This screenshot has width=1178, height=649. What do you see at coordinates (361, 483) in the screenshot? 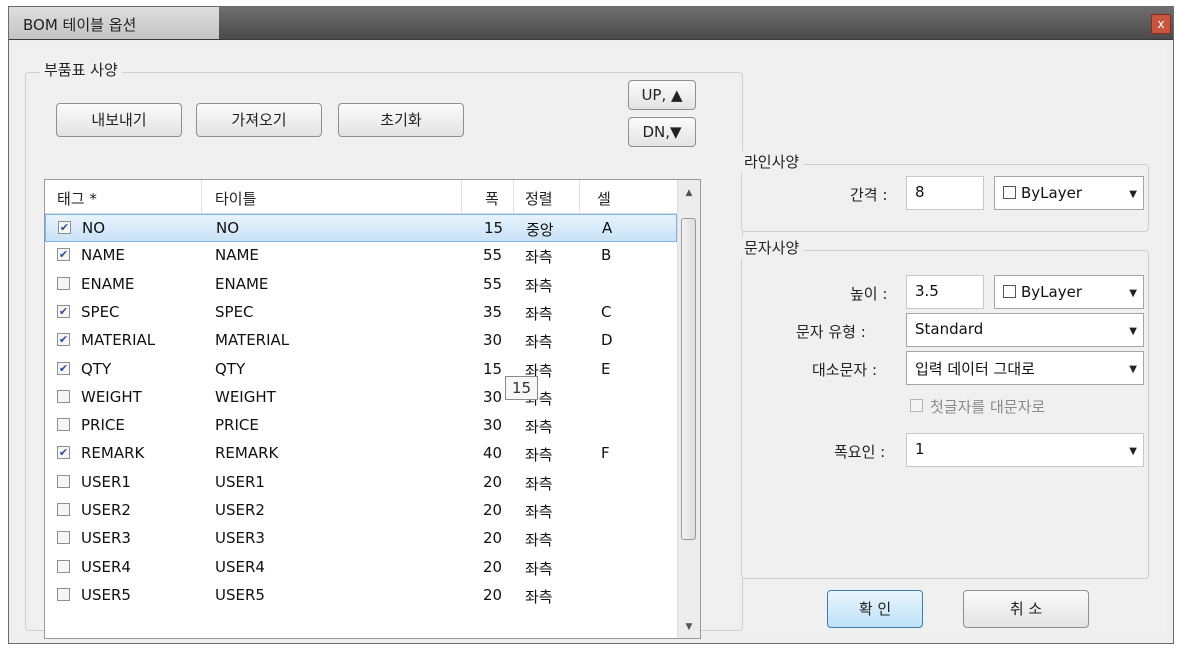
I see `table-row: USER1 USER1 20 좌측` at bounding box center [361, 483].